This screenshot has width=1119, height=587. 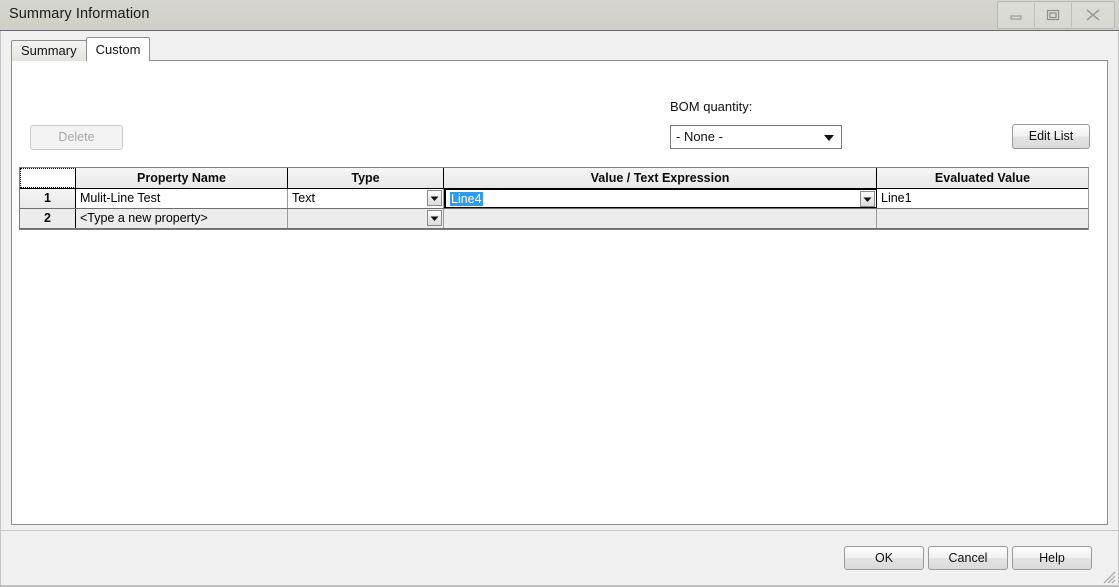 What do you see at coordinates (699, 136) in the screenshot?
I see `bom-quantity-value: - None -` at bounding box center [699, 136].